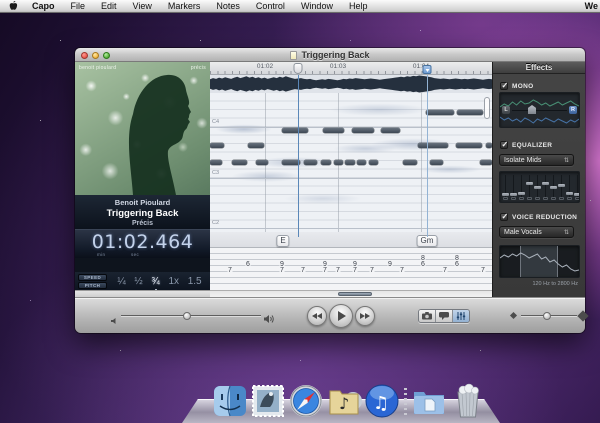 Image resolution: width=600 pixels, height=423 pixels. Describe the element at coordinates (187, 315) in the screenshot. I see `volume-slider-thumb` at that location.